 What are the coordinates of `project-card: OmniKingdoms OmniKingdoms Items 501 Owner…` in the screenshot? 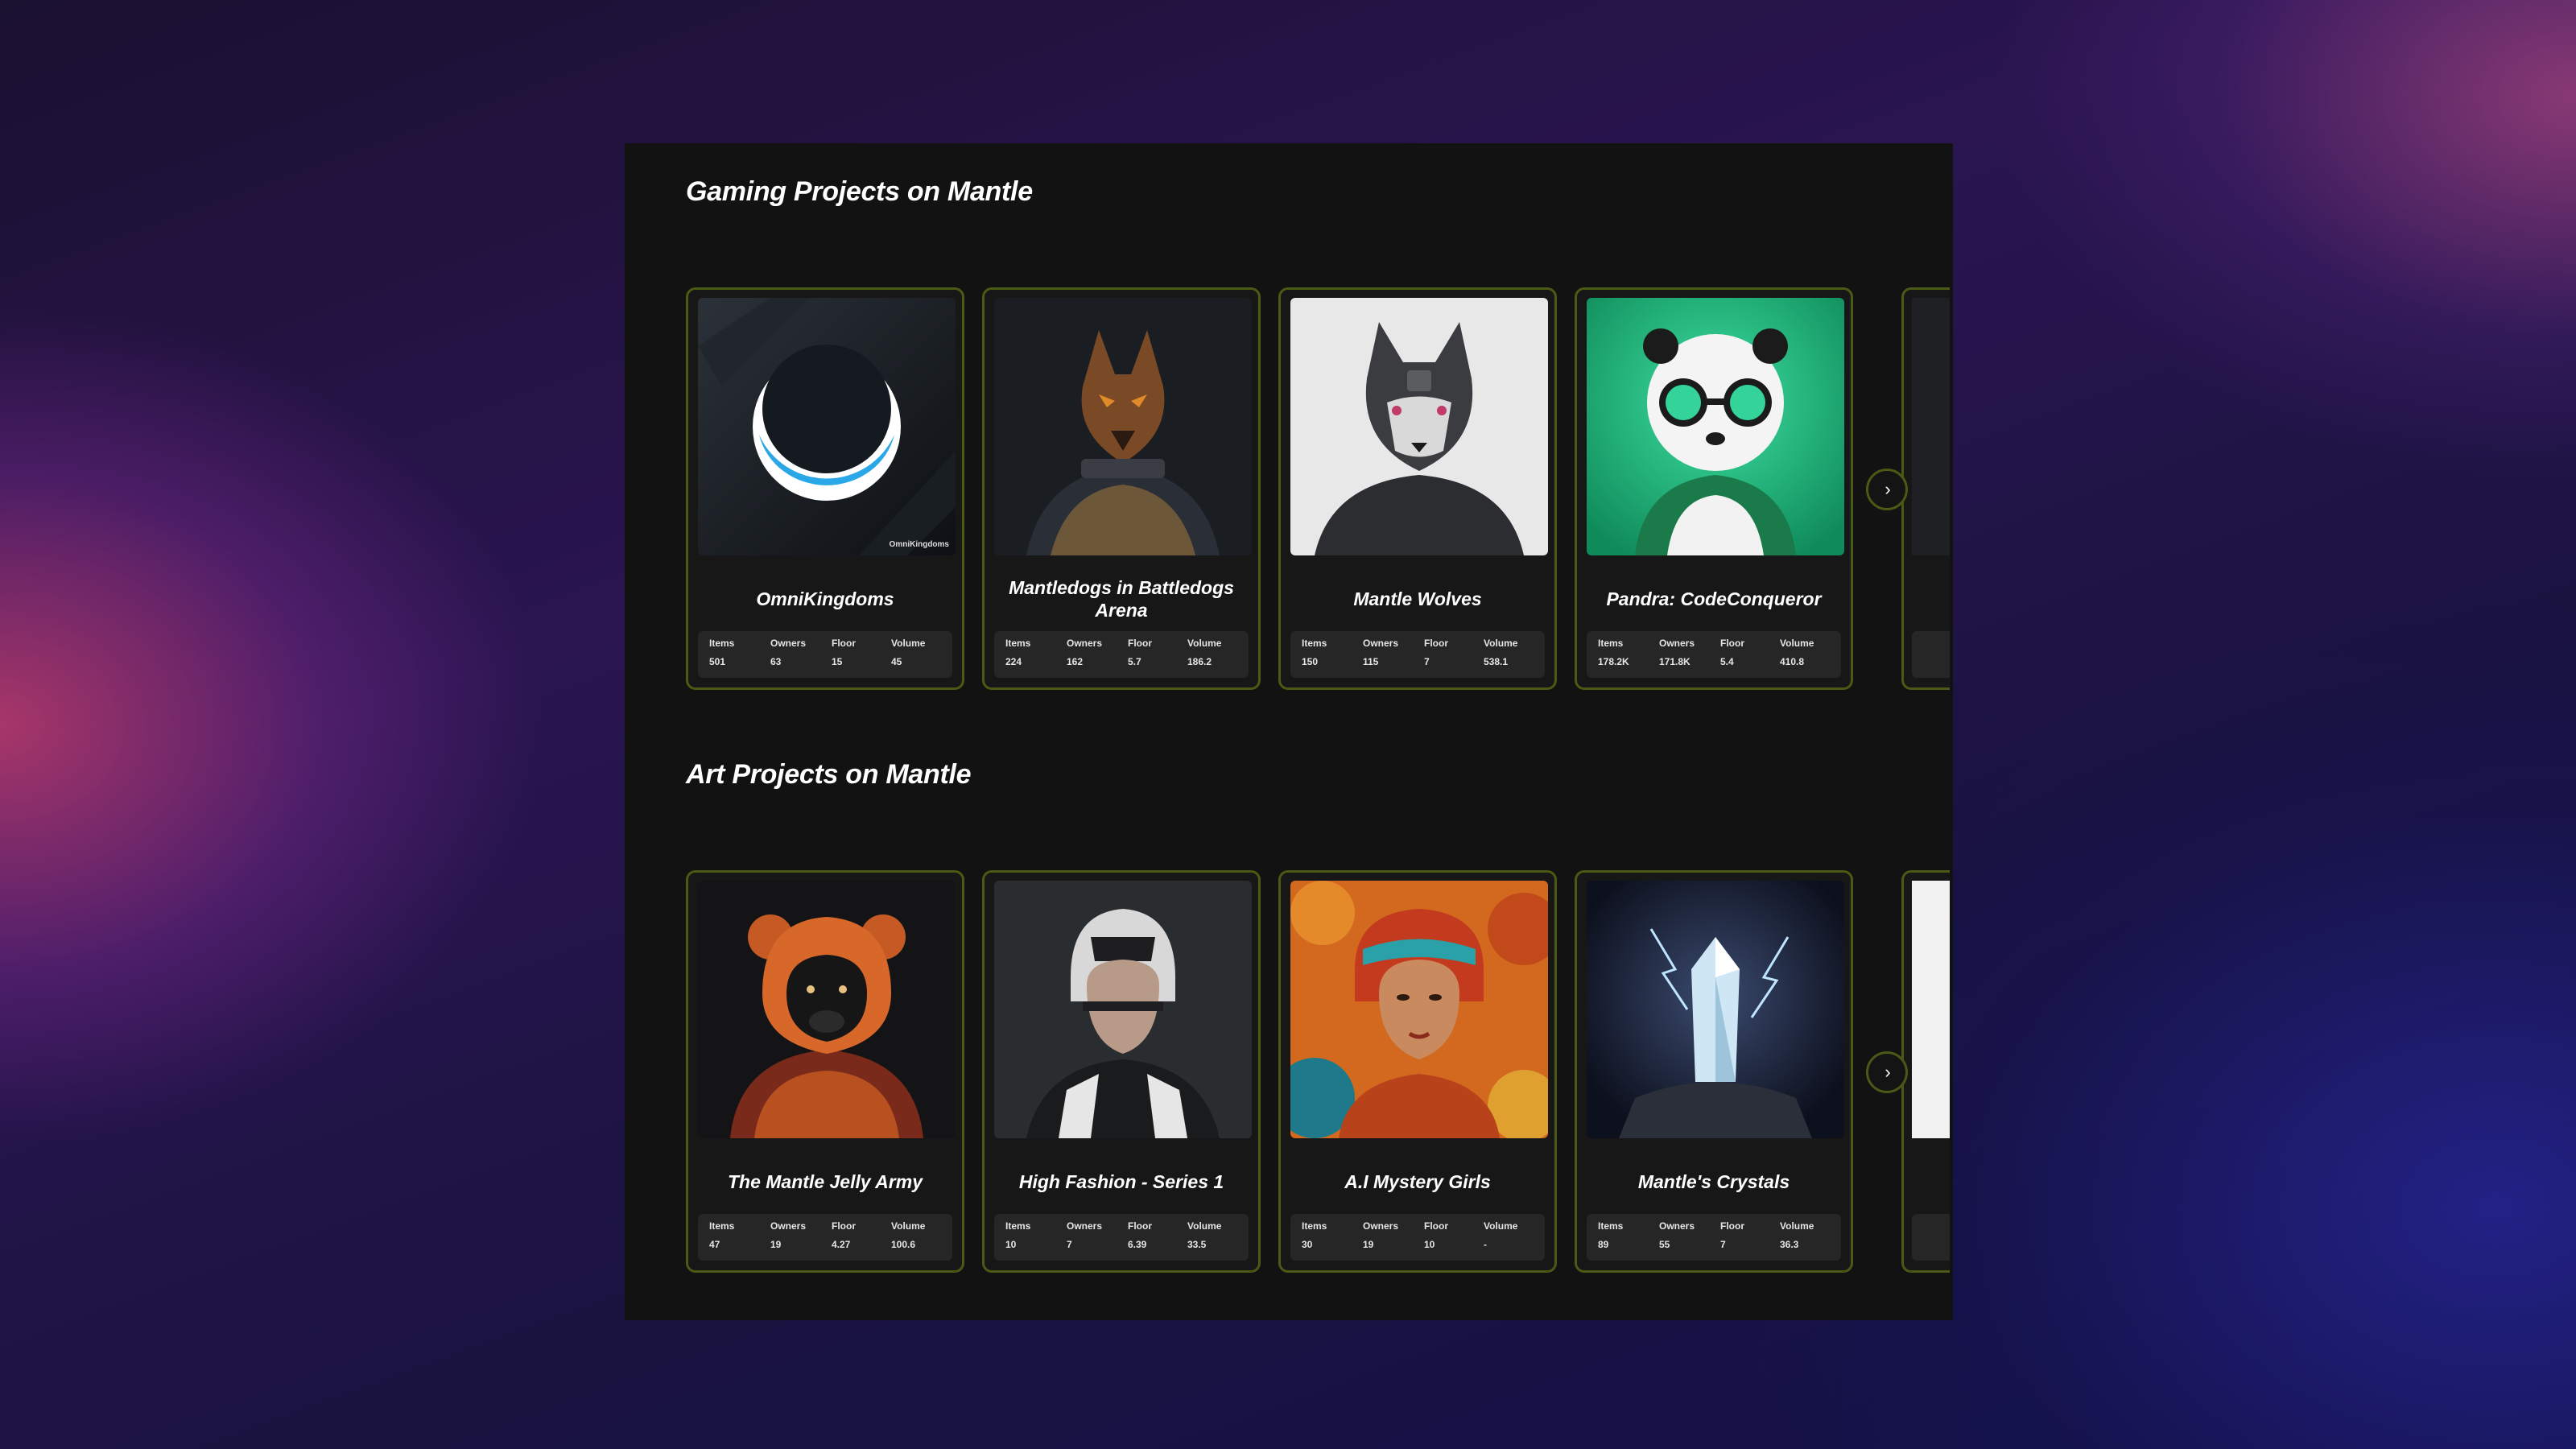 It's located at (825, 488).